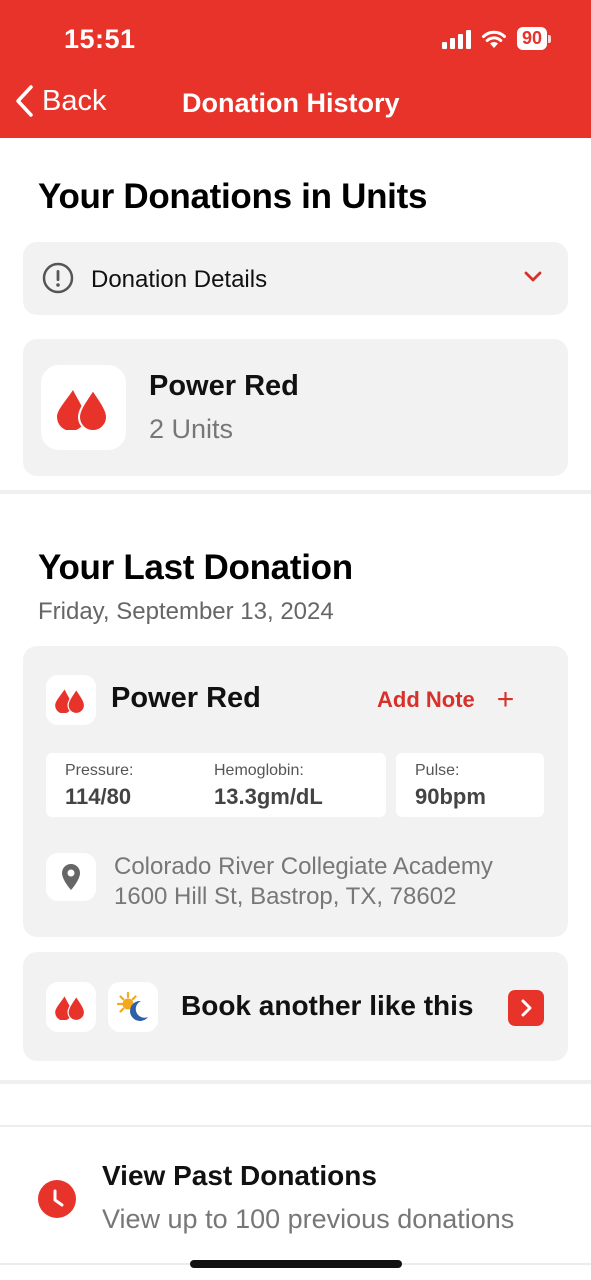 This screenshot has width=591, height=1280. I want to click on units-count: 2 Units, so click(191, 429).